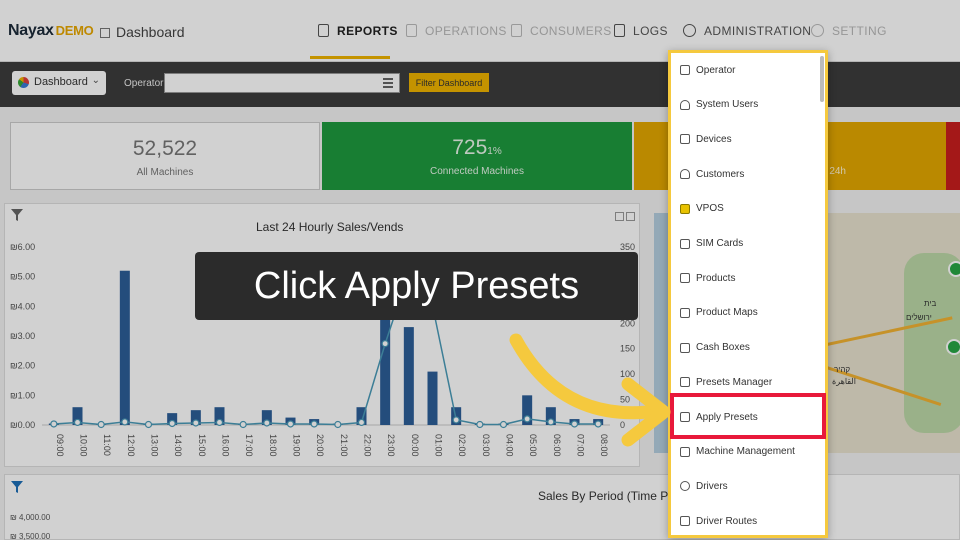  Describe the element at coordinates (710, 209) in the screenshot. I see `menu-item-label: VPOS` at that location.